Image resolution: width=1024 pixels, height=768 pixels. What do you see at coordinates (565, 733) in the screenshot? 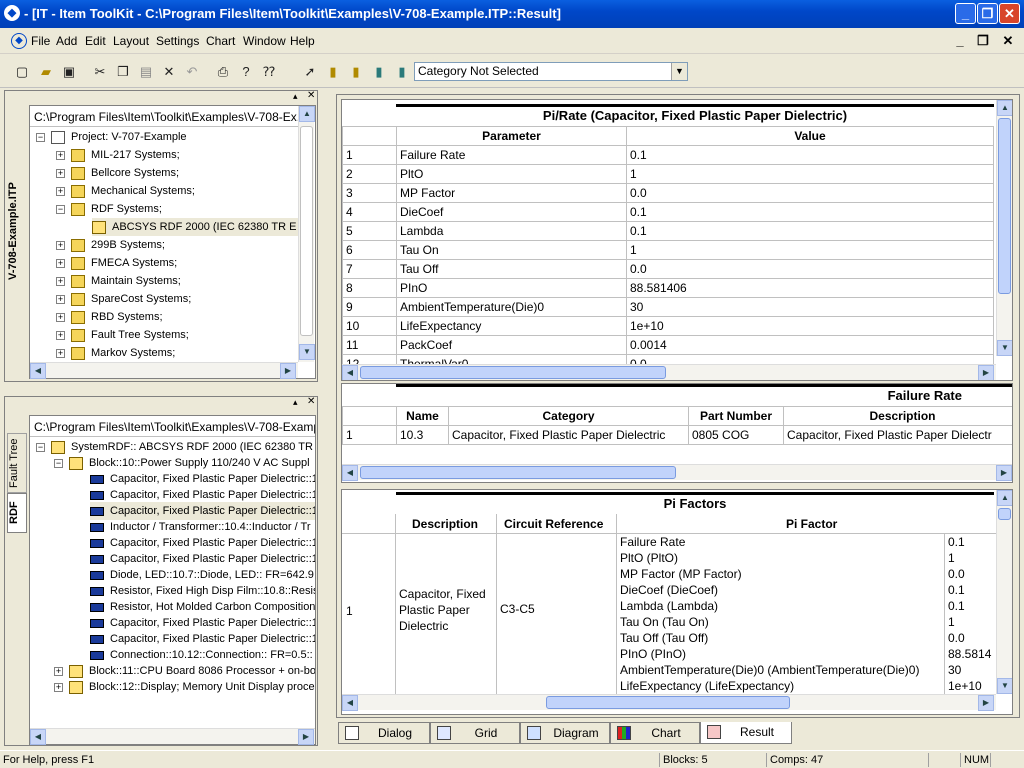
I see `tab-diagram: Diagram` at bounding box center [565, 733].